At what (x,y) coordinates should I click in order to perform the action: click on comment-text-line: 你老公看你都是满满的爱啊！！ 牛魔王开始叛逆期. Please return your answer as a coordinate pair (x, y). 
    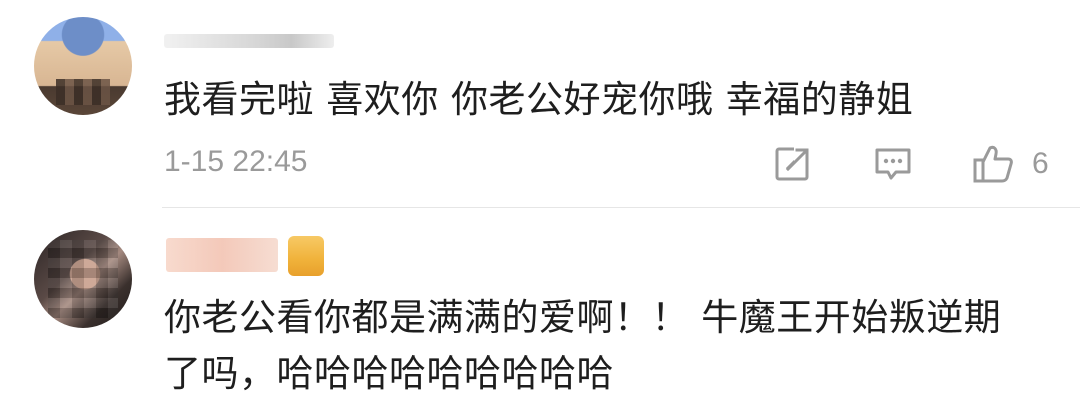
    Looking at the image, I should click on (583, 317).